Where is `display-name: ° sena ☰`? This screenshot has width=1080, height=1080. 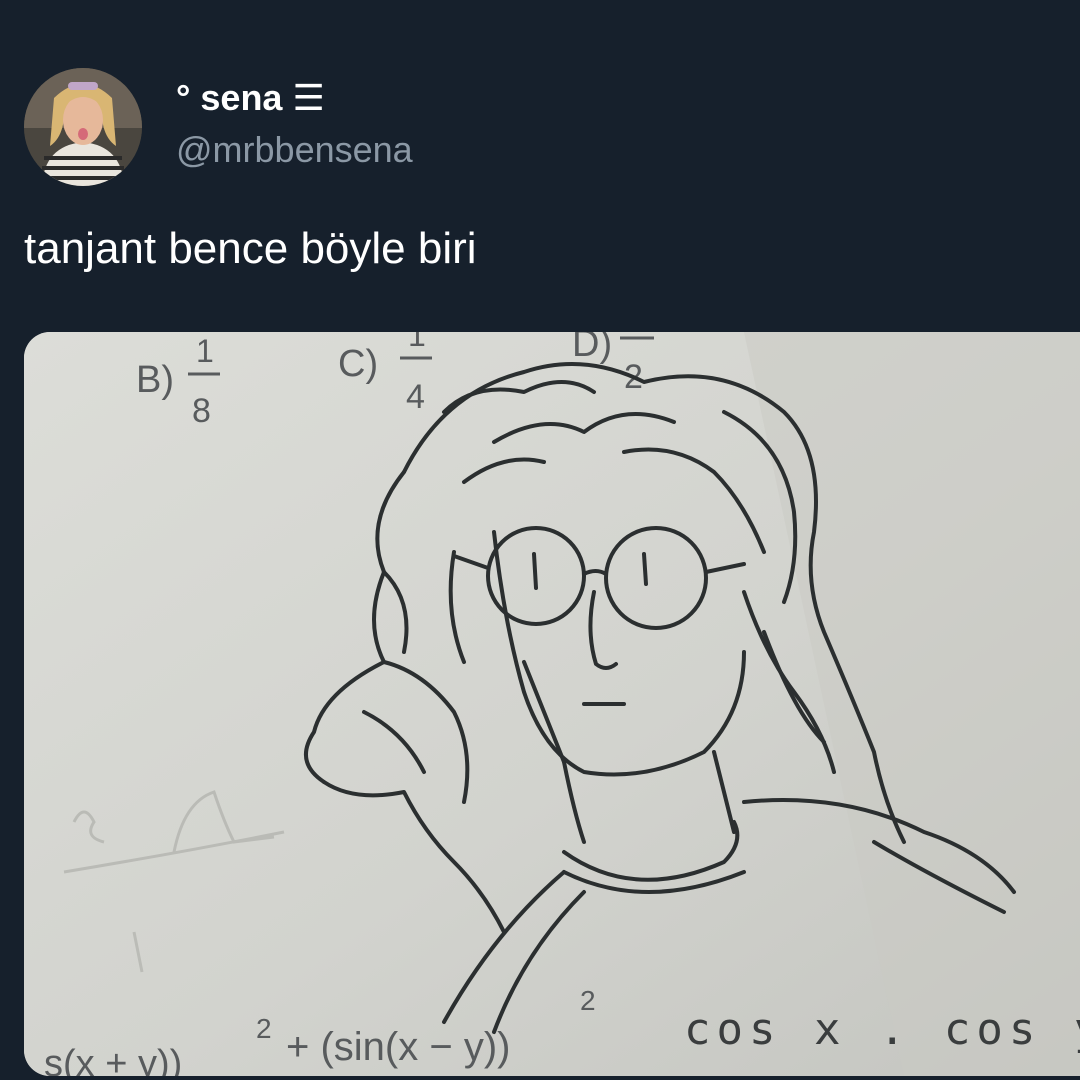
display-name: ° sena ☰ is located at coordinates (250, 98).